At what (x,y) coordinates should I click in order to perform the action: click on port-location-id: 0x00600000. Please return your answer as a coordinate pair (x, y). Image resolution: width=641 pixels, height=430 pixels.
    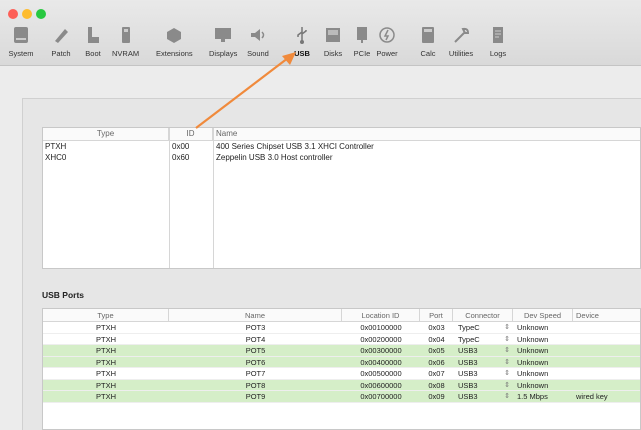
    Looking at the image, I should click on (381, 385).